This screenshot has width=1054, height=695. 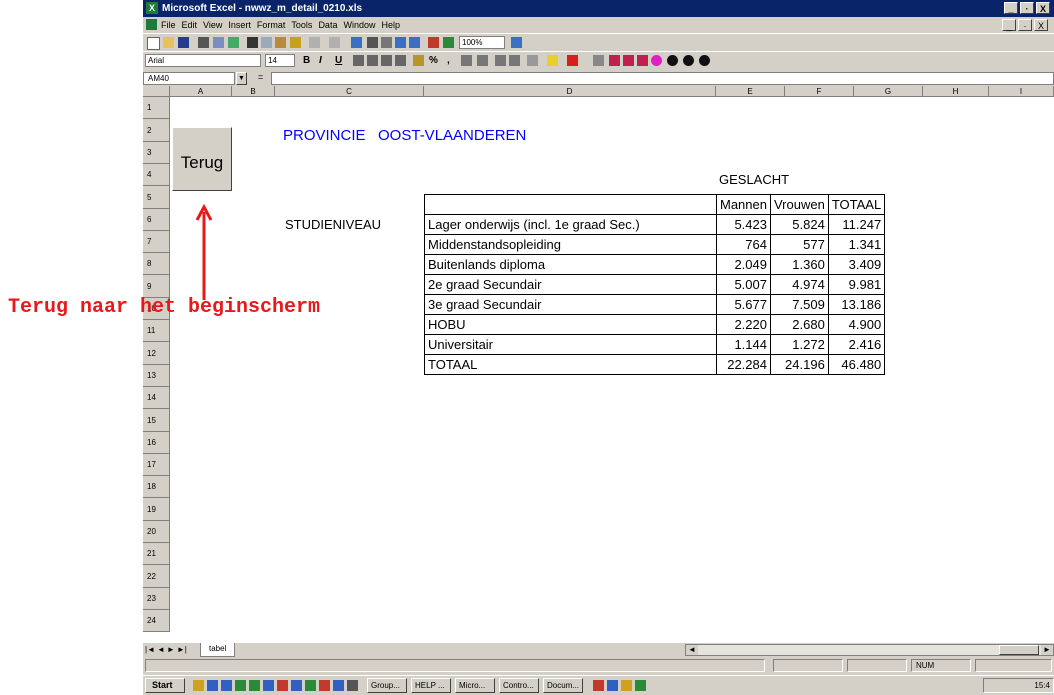 What do you see at coordinates (156, 621) in the screenshot?
I see `row-header-24: 24` at bounding box center [156, 621].